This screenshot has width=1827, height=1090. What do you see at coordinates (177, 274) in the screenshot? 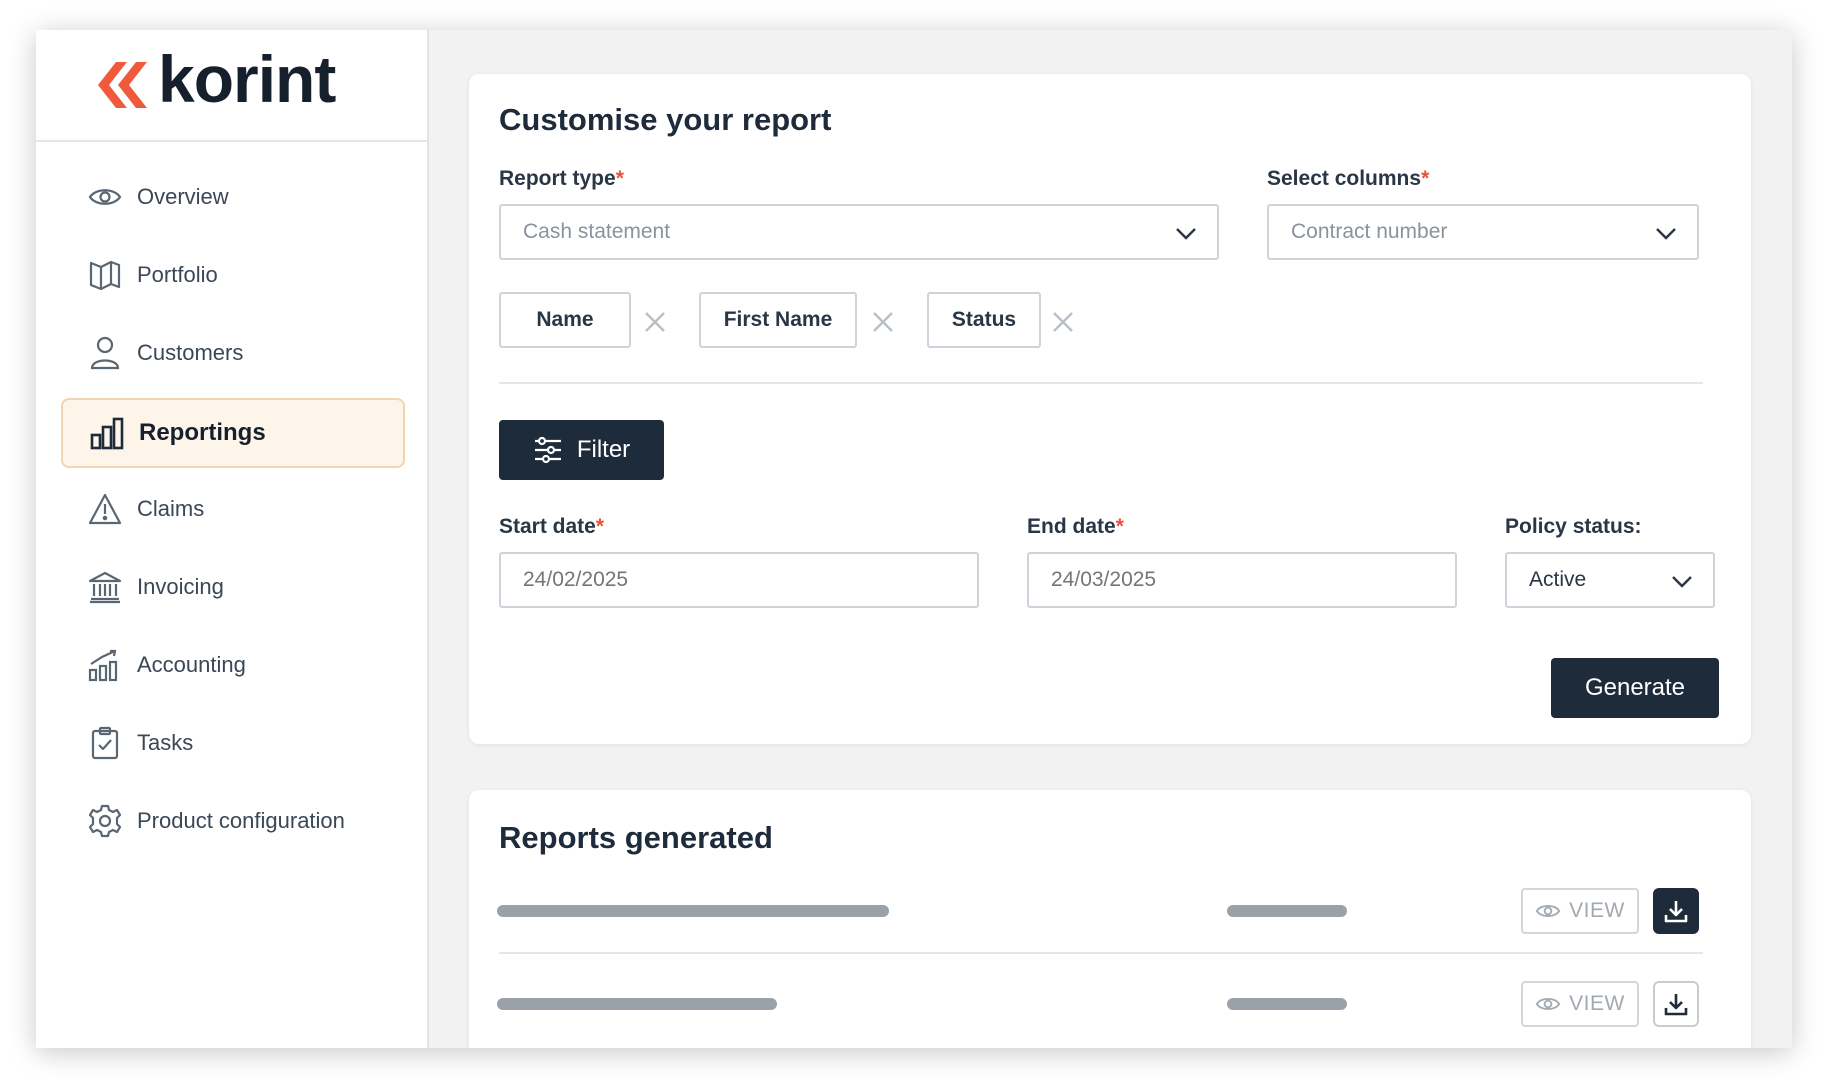
I see `sidebar-item-label: Portfolio` at bounding box center [177, 274].